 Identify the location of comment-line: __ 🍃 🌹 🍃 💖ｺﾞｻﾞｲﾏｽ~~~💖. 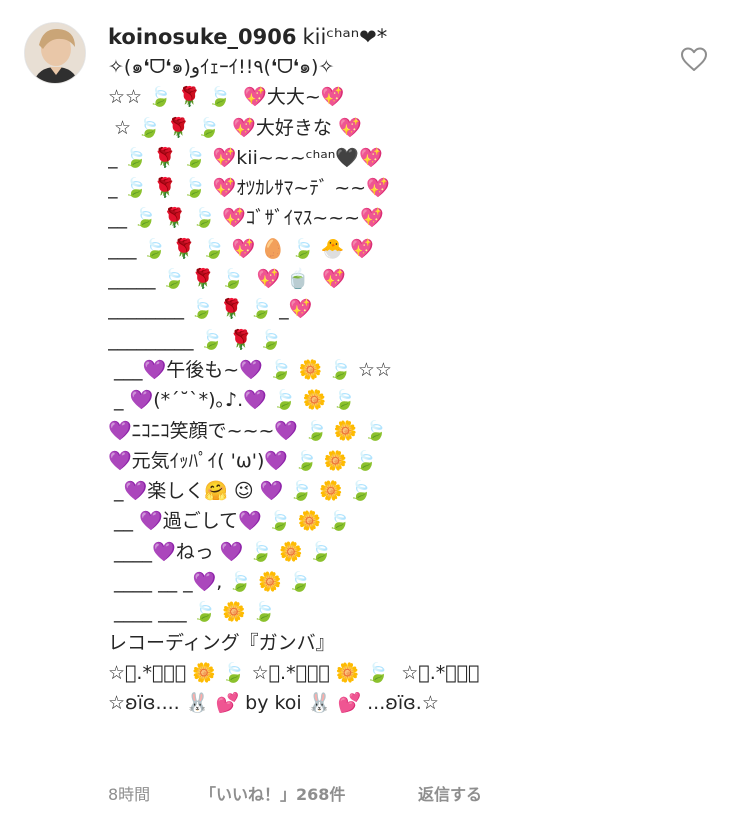
(246, 218).